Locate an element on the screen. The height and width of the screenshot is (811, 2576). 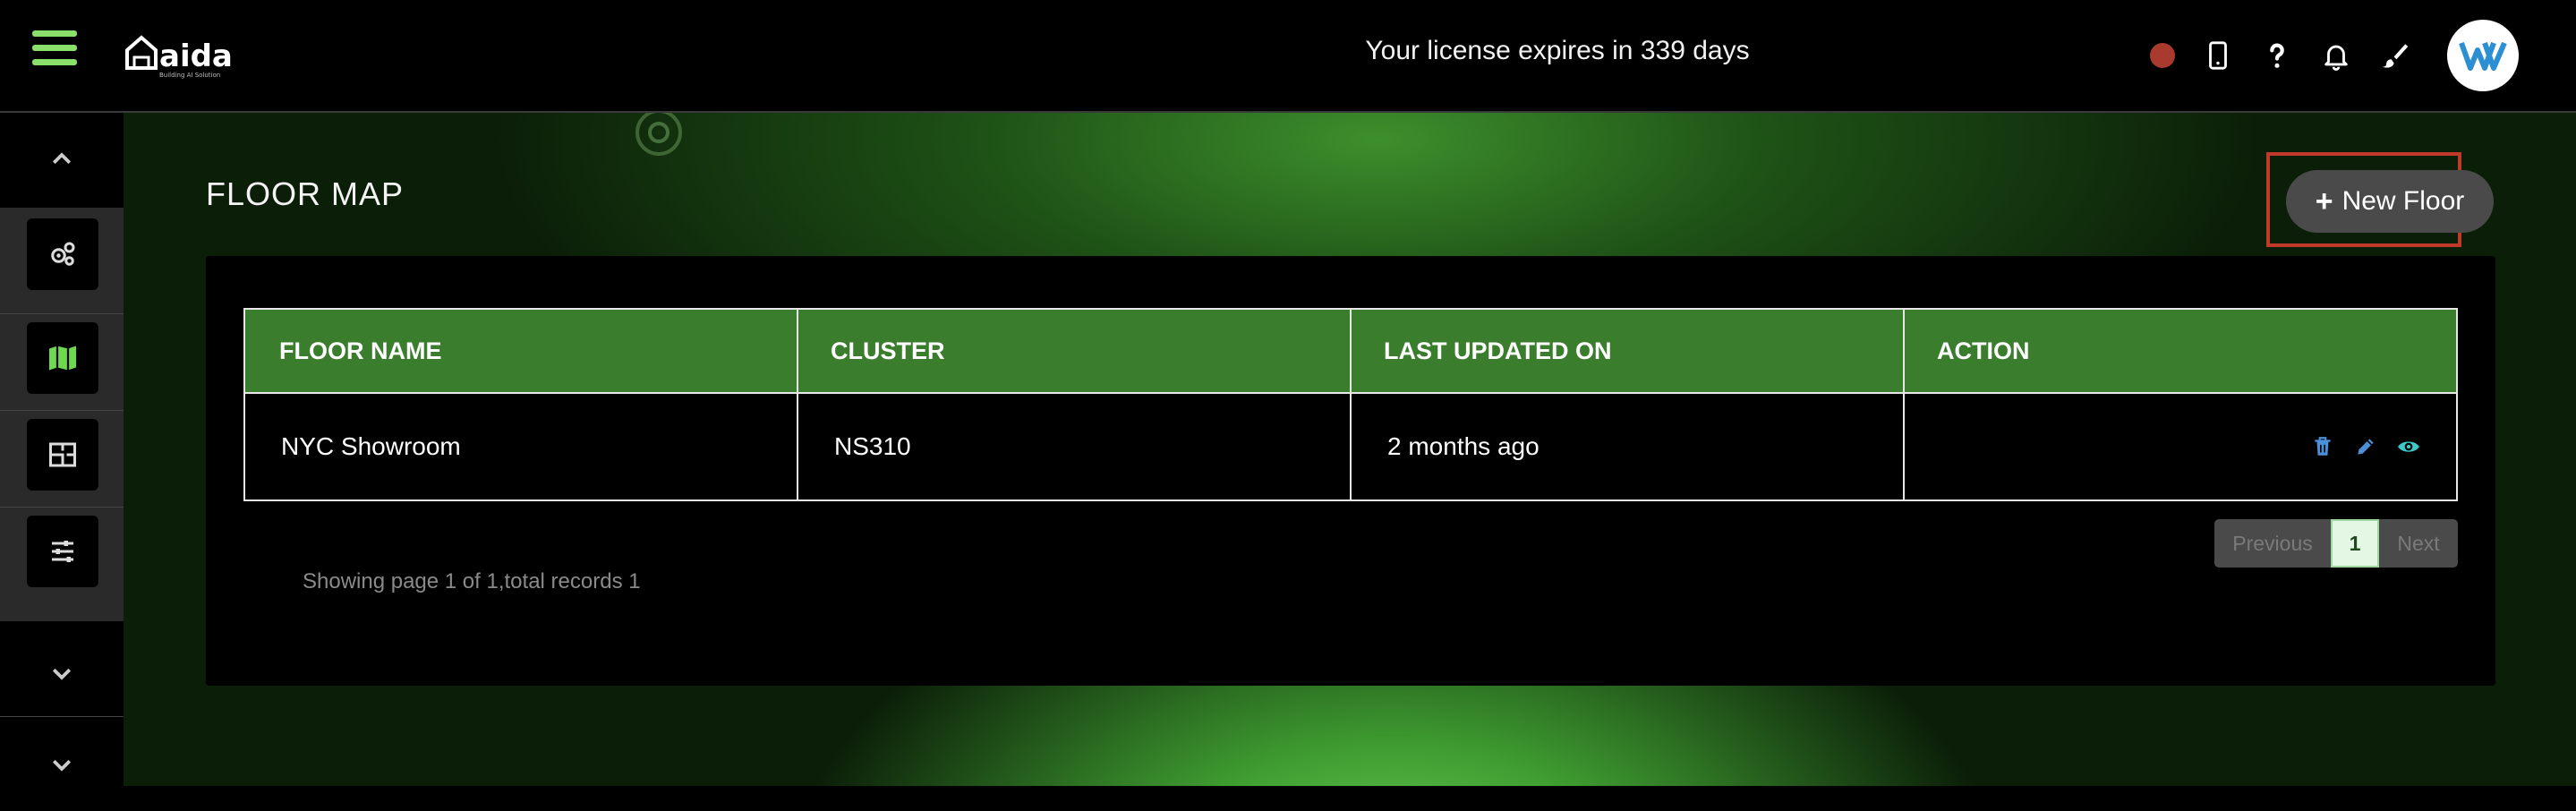
bell-icon is located at coordinates (2336, 55).